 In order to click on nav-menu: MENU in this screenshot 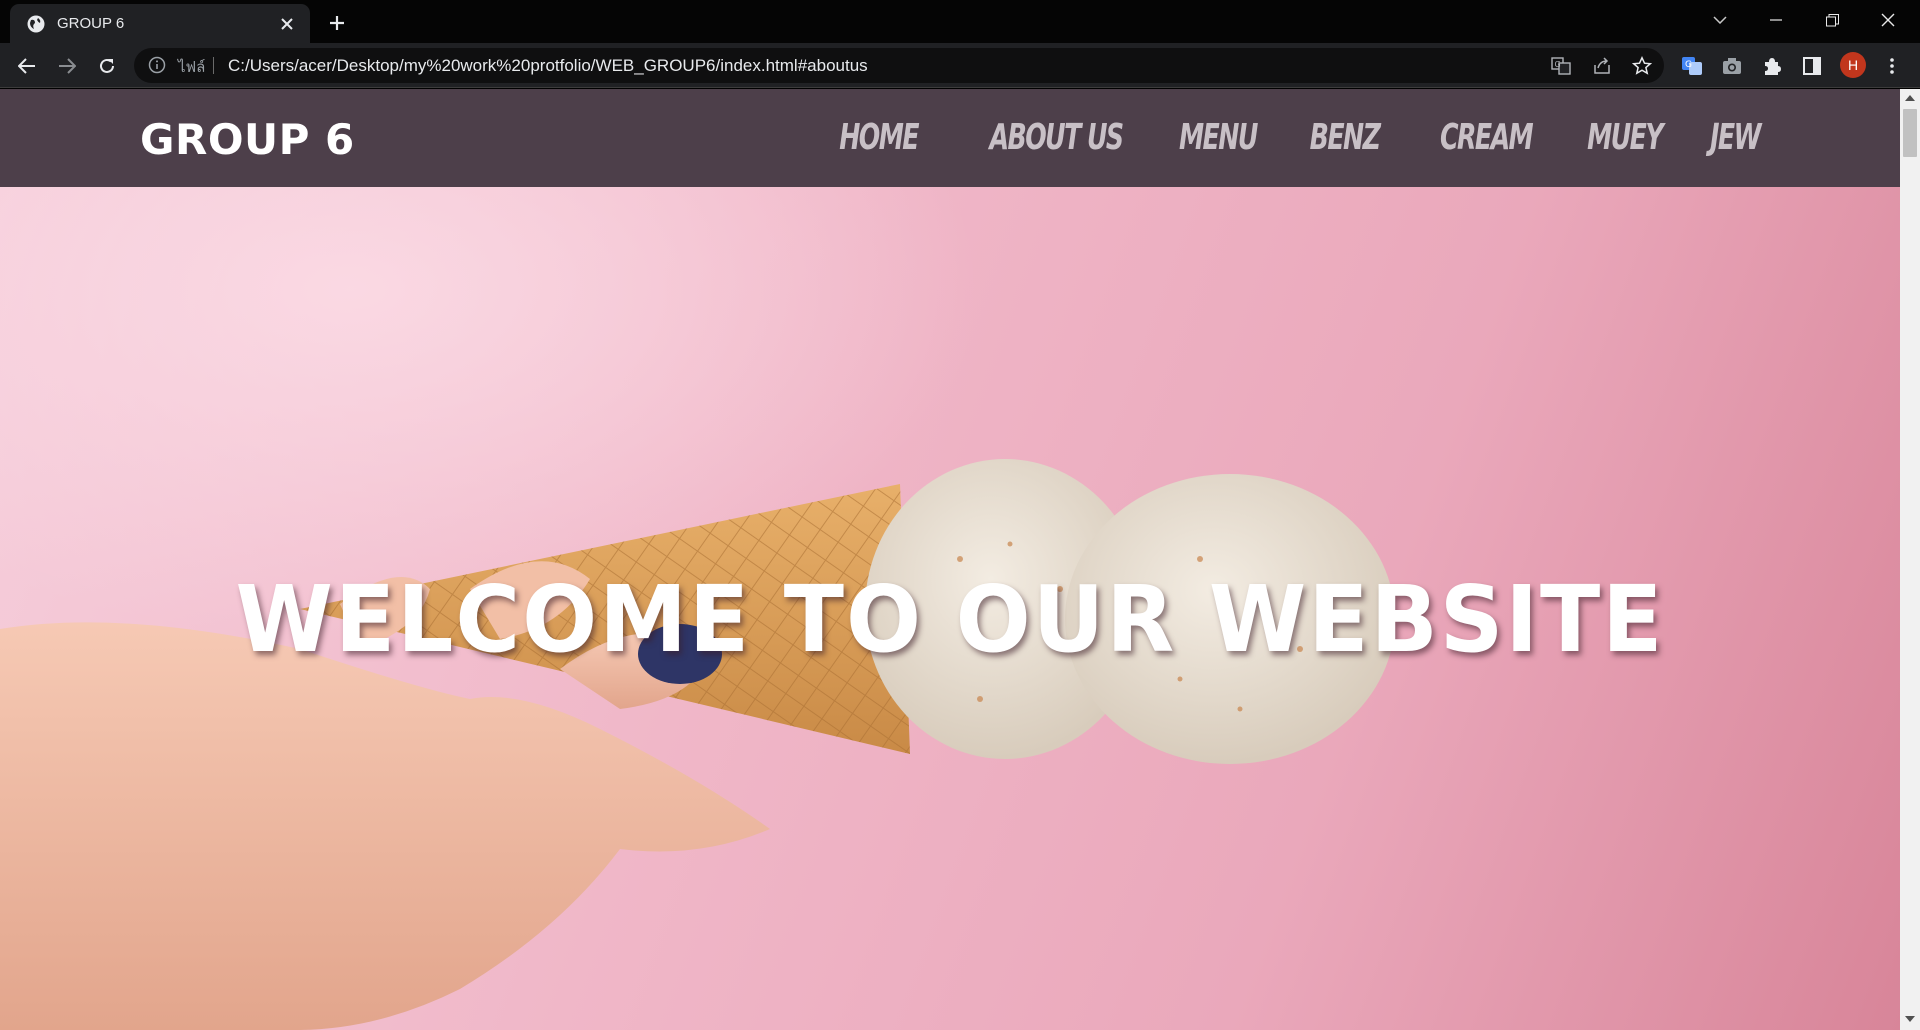, I will do `click(1218, 137)`.